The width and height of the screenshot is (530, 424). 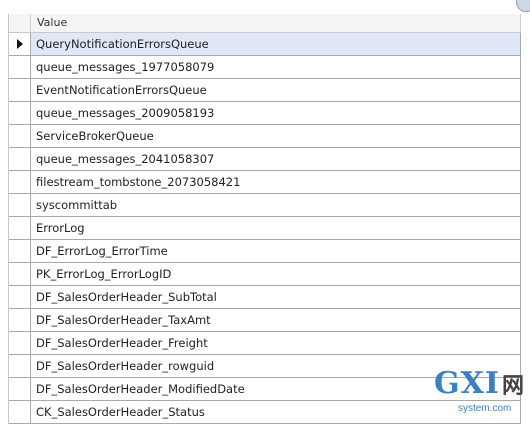 I want to click on value-cell: syscommittab, so click(x=276, y=205).